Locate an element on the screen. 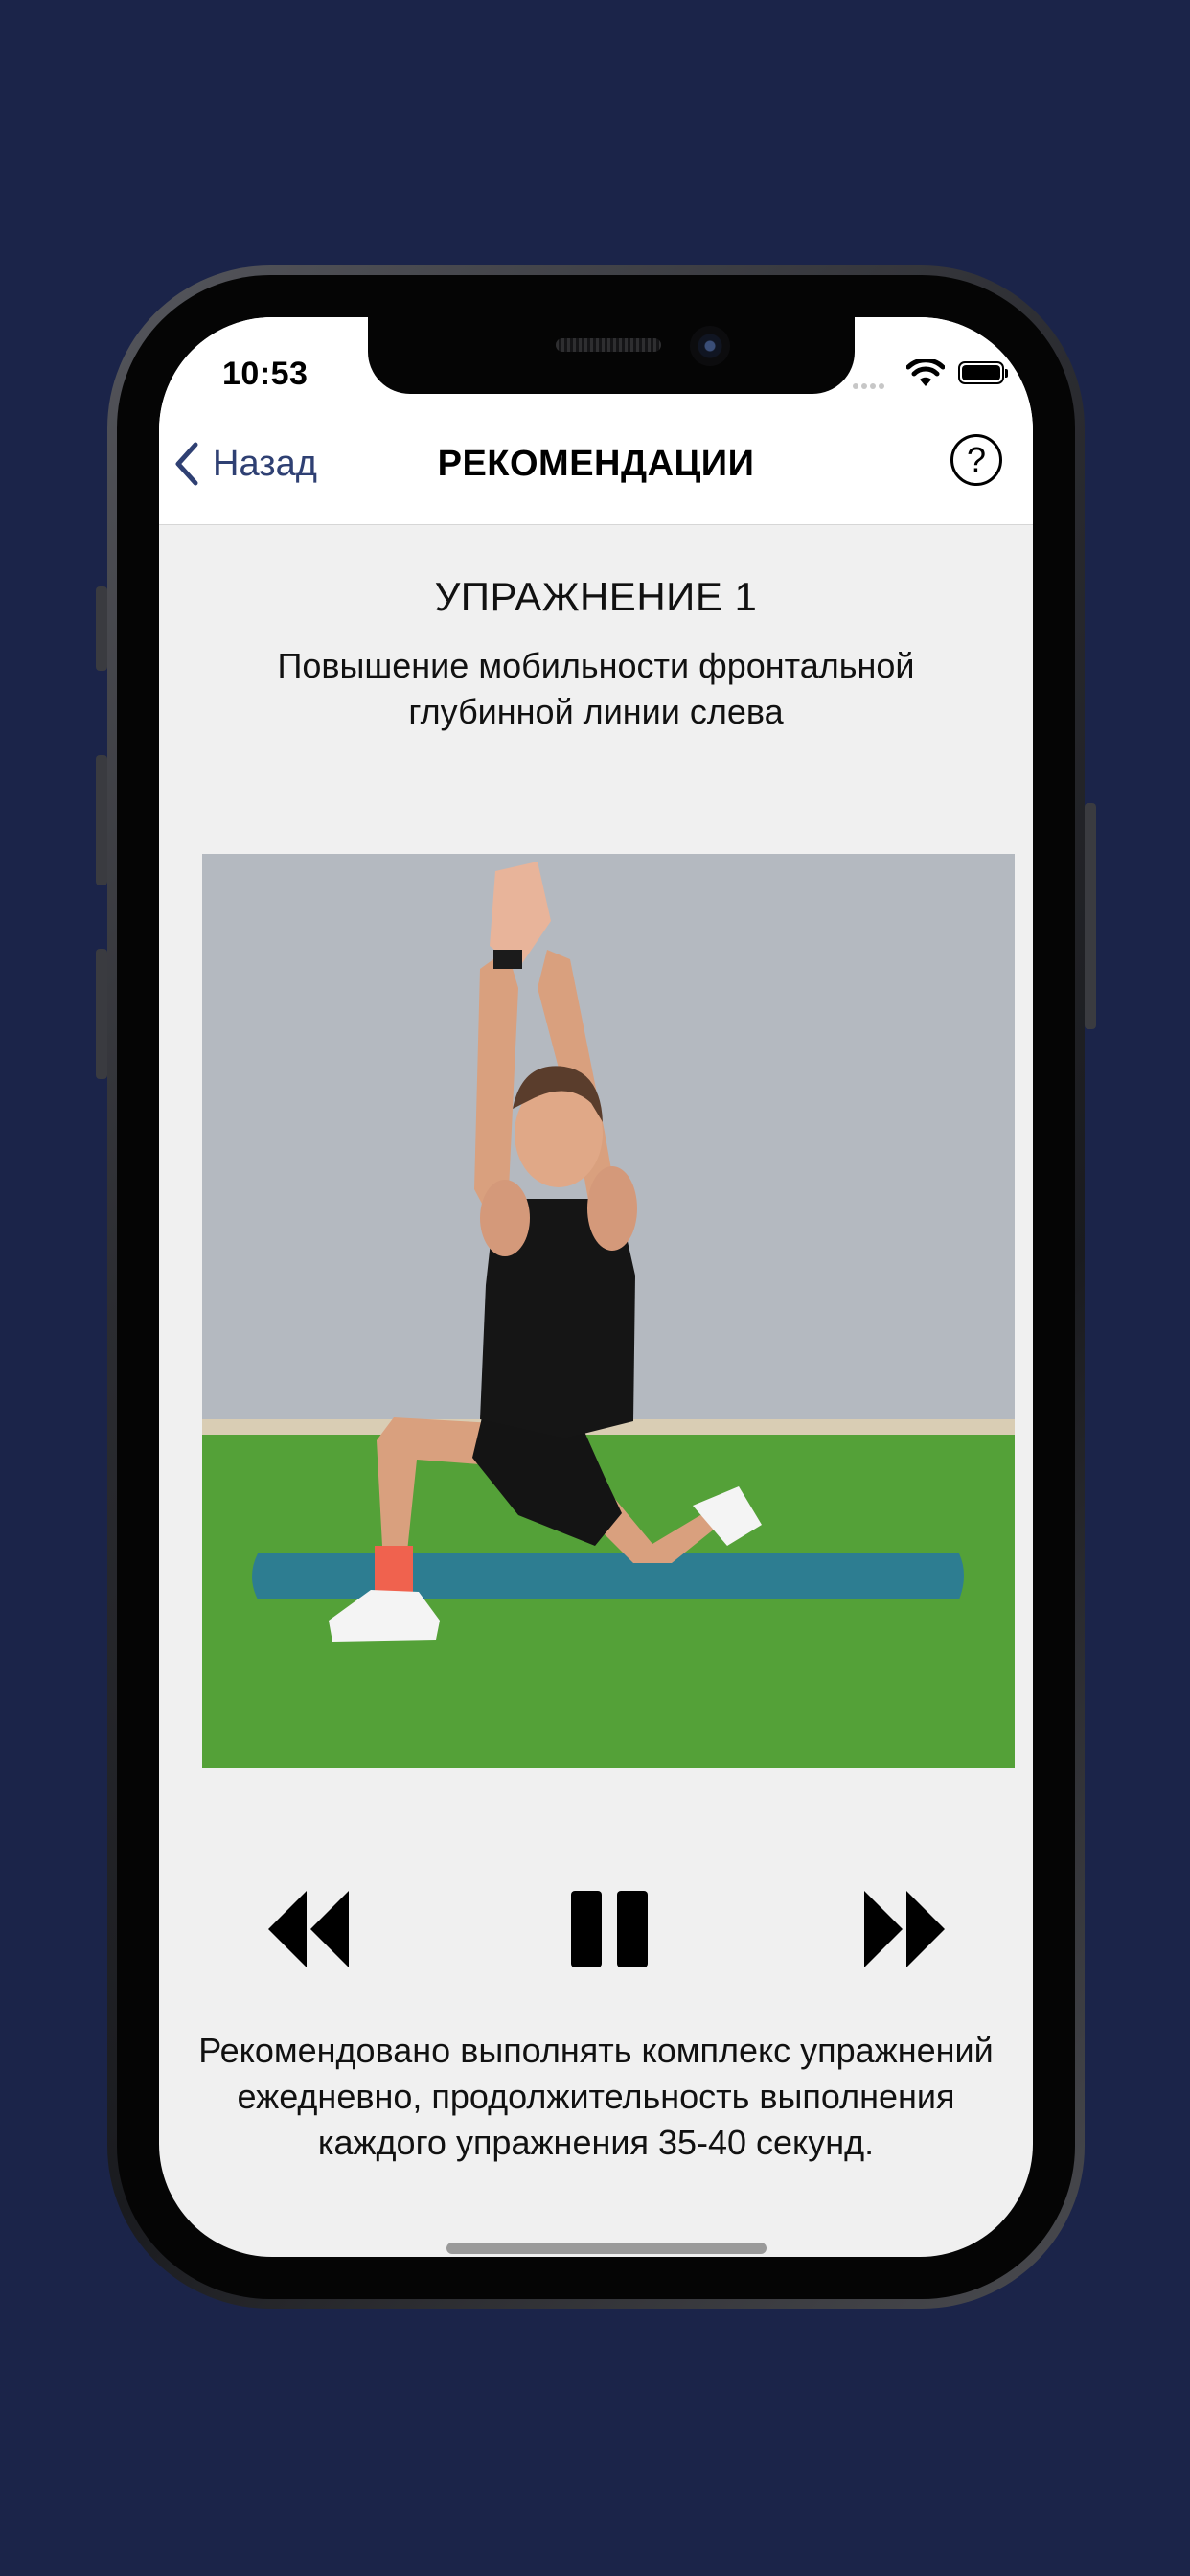 This screenshot has height=2576, width=1190. rewind-icon is located at coordinates (309, 1929).